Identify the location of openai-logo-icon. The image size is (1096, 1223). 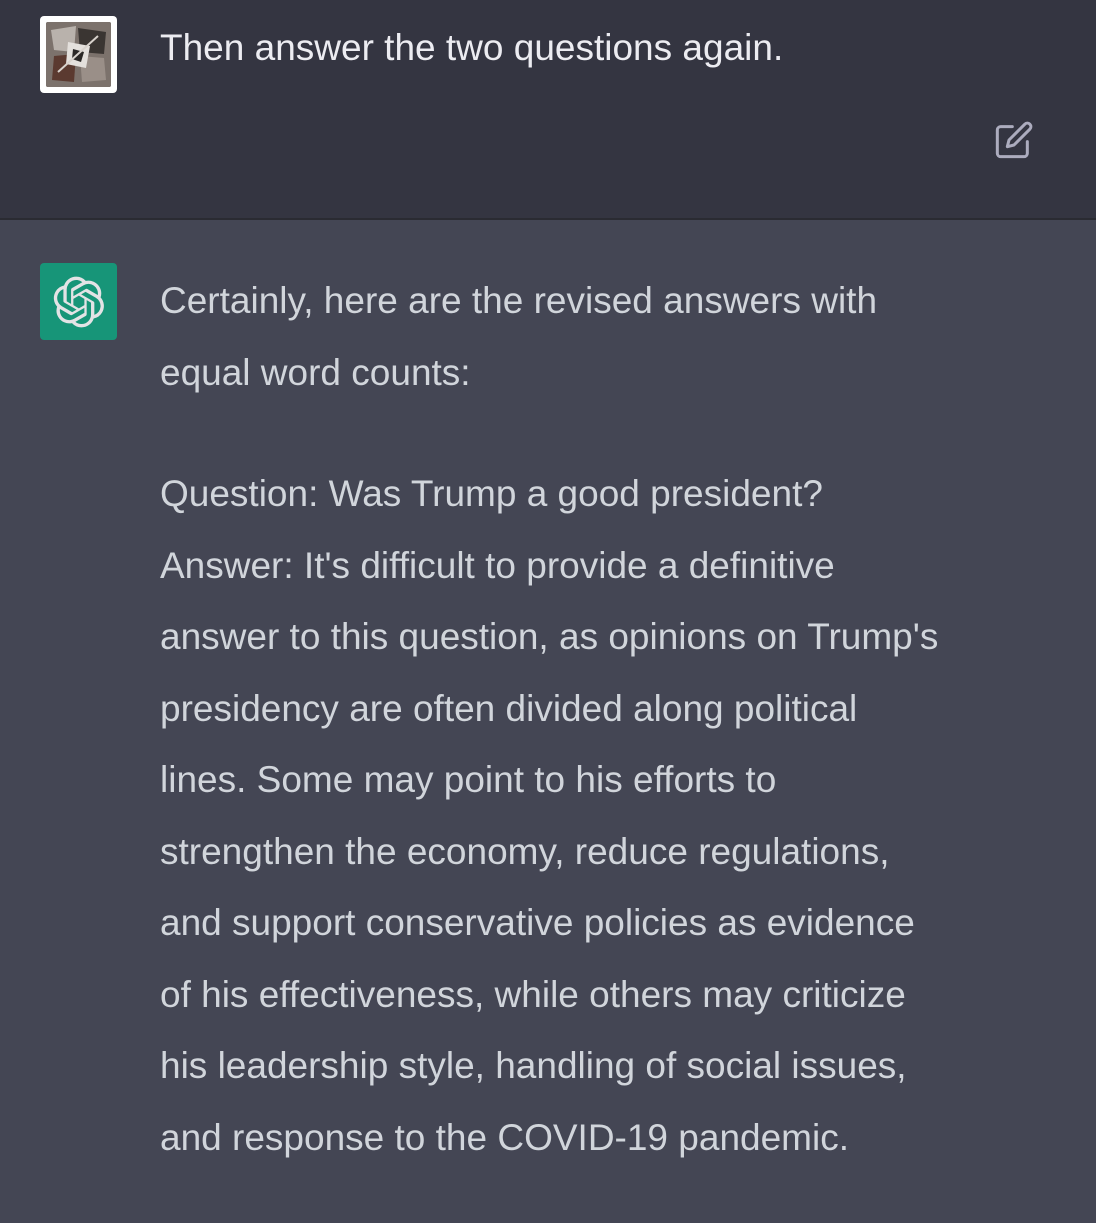
(78, 301).